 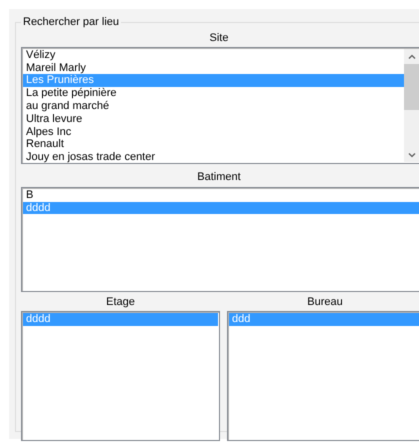 What do you see at coordinates (213, 68) in the screenshot?
I see `list-item: Mareil Marly` at bounding box center [213, 68].